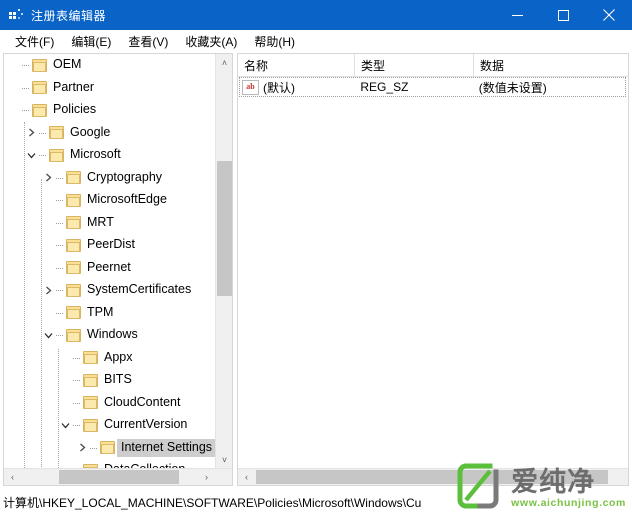 The image size is (632, 514). I want to click on values-column-header: 名称 类型 数据, so click(433, 65).